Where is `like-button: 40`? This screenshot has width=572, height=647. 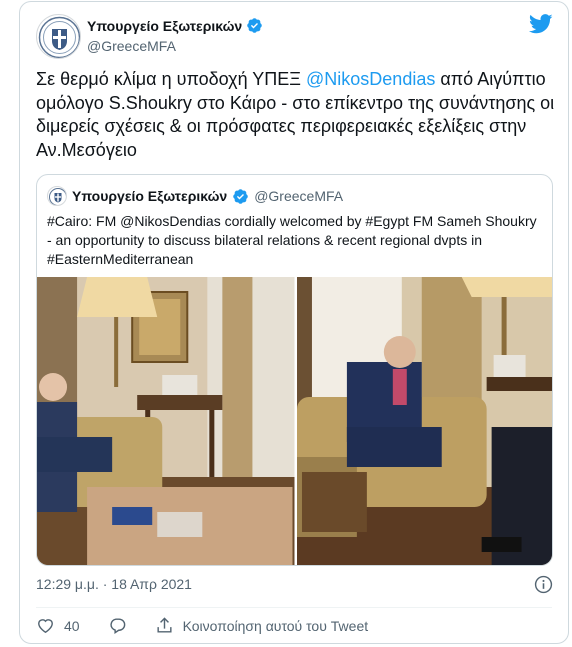
like-button: 40 is located at coordinates (58, 625).